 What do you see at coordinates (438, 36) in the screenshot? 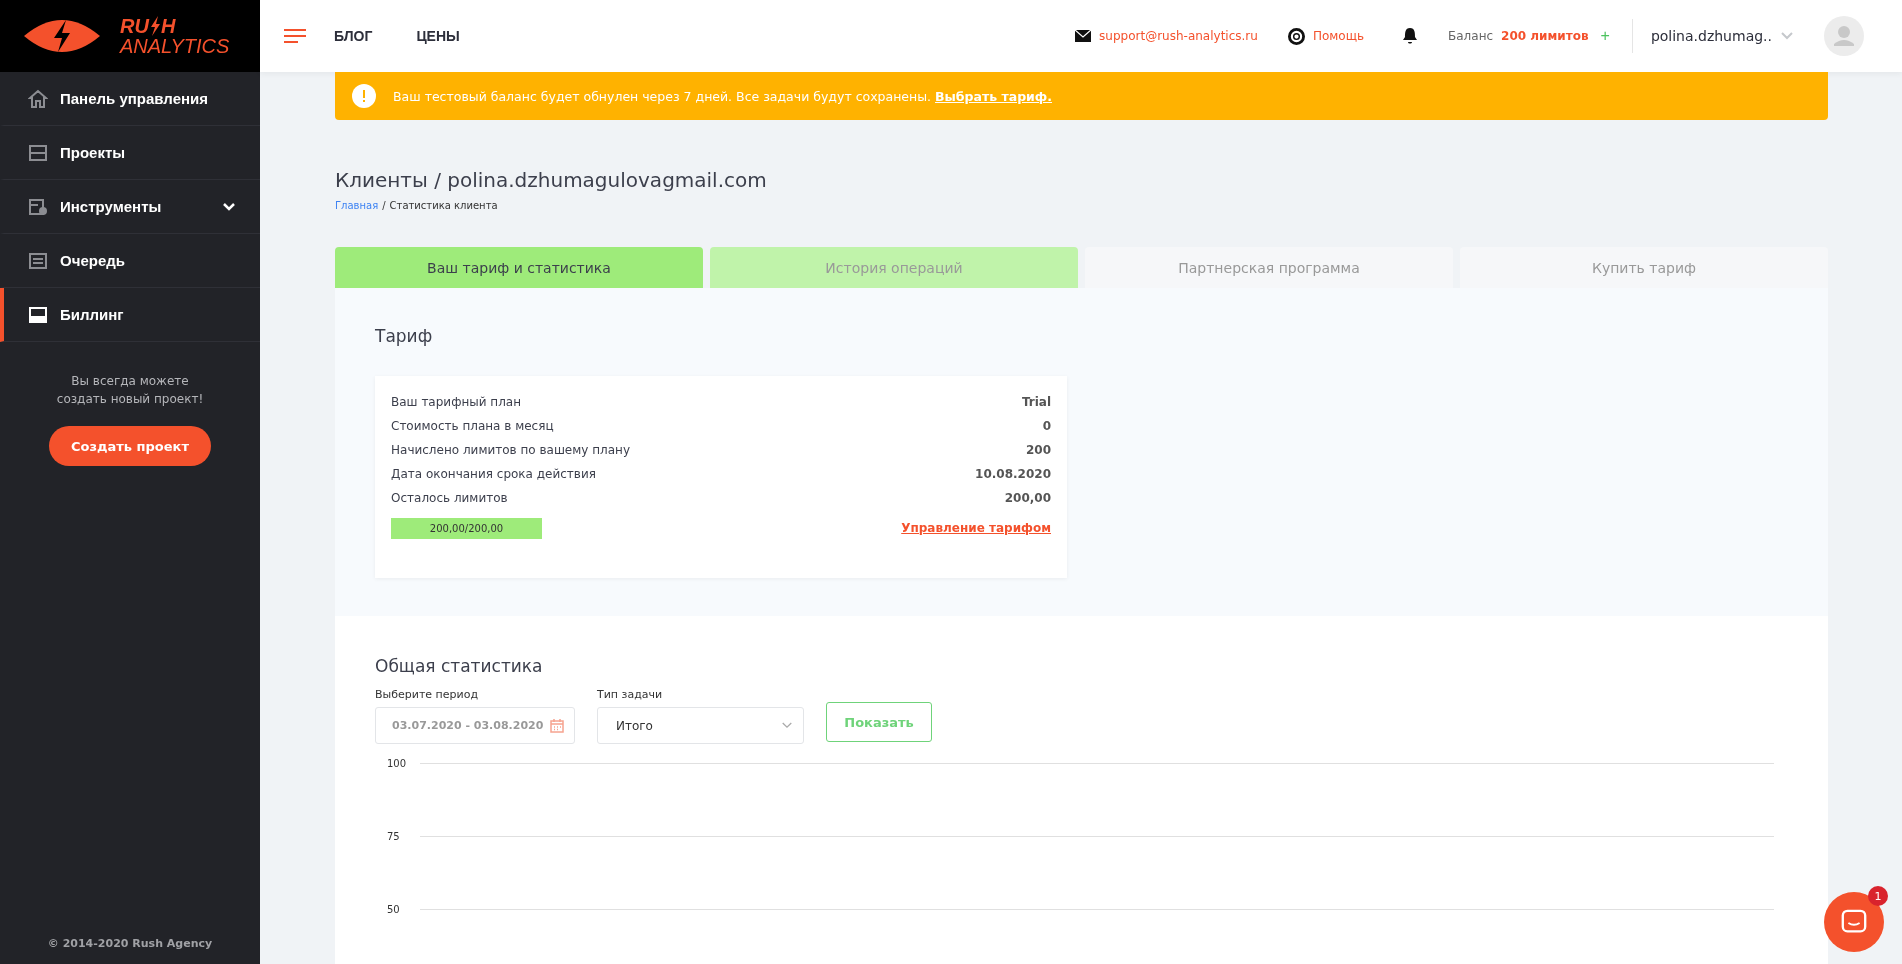
I see `nav-link: ЦЕНЫ` at bounding box center [438, 36].